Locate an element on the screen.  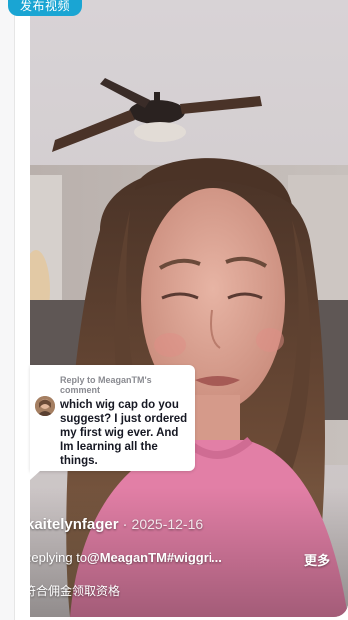
caption-line: Replying to@MeaganTM#wiggrip#dream... 更多 is located at coordinates (189, 560).